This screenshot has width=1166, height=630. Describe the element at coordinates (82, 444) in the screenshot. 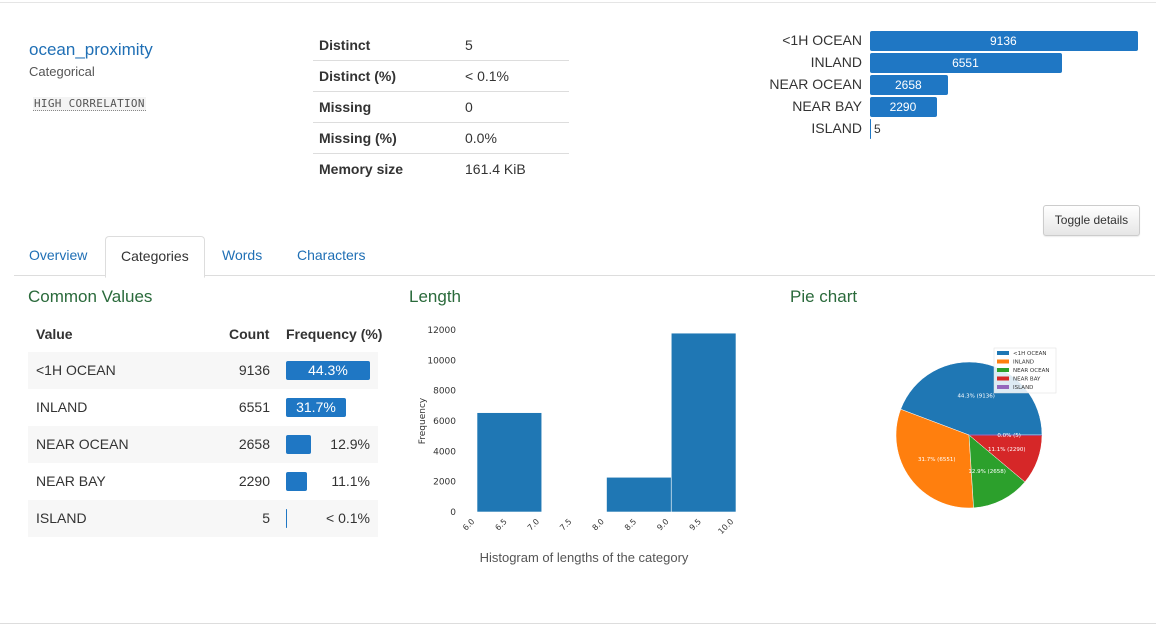

I see `row-value: NEAR OCEAN` at that location.